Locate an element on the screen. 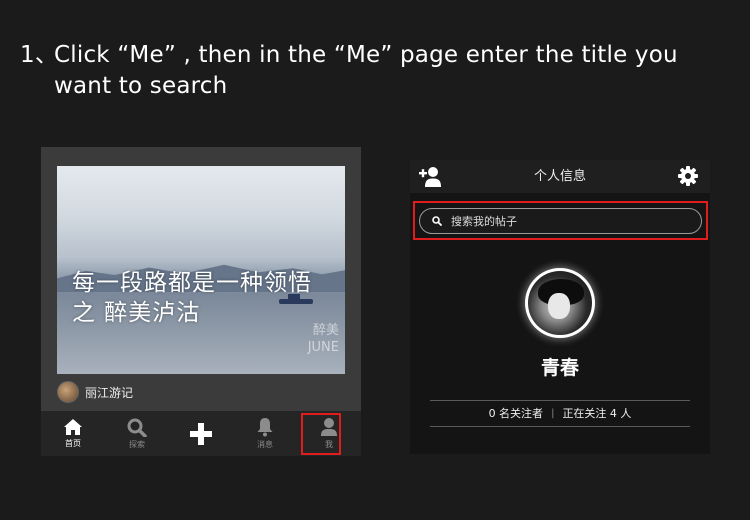 This screenshot has height=520, width=750. follow-stats: 0 名关注者 | 正在关注 4 人 is located at coordinates (560, 413).